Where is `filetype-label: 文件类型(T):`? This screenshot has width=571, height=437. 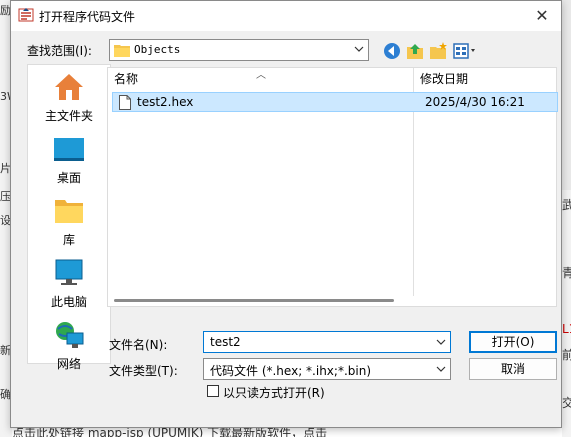 filetype-label: 文件类型(T): is located at coordinates (143, 371).